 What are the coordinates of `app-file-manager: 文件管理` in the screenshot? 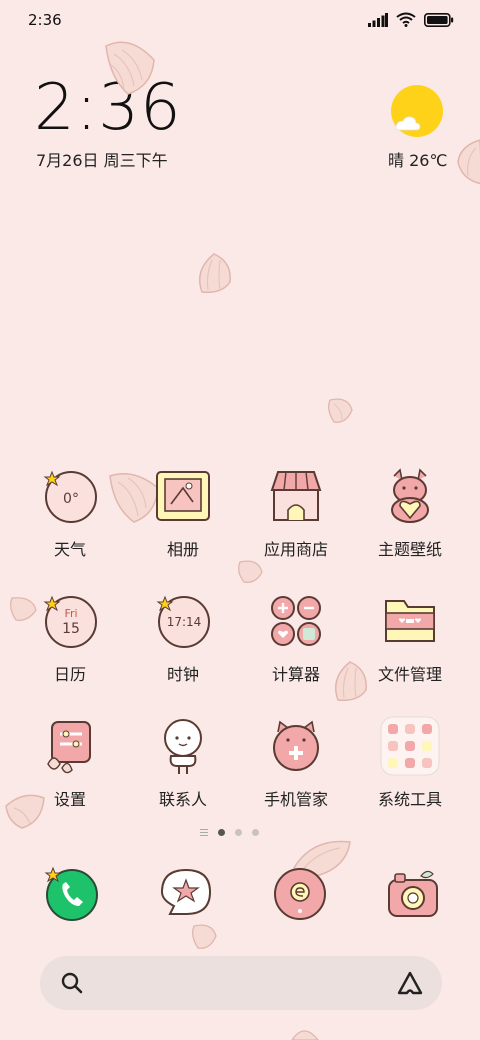 It's located at (410, 638).